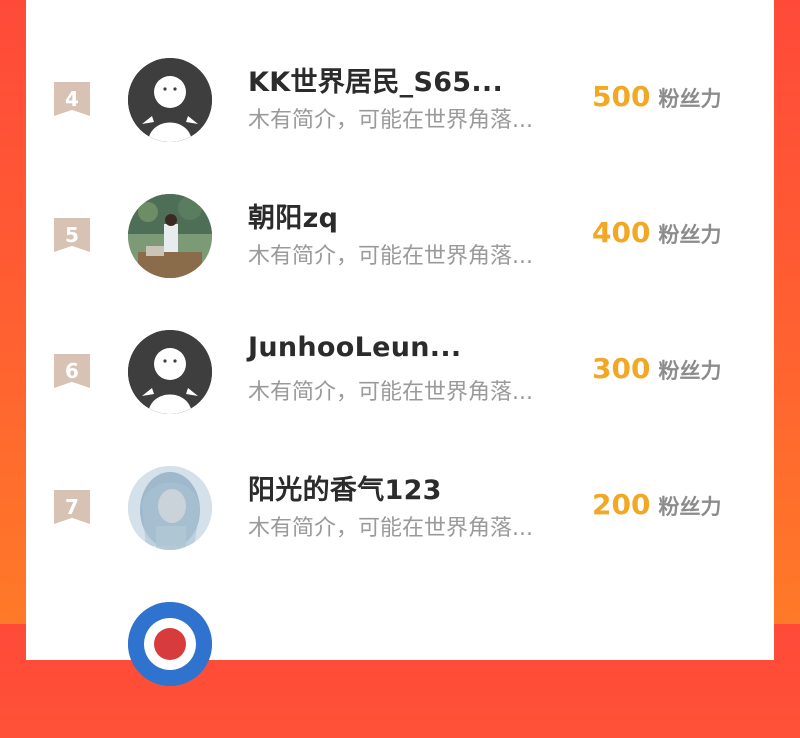  I want to click on user-name: 阳光的香气123, so click(345, 487).